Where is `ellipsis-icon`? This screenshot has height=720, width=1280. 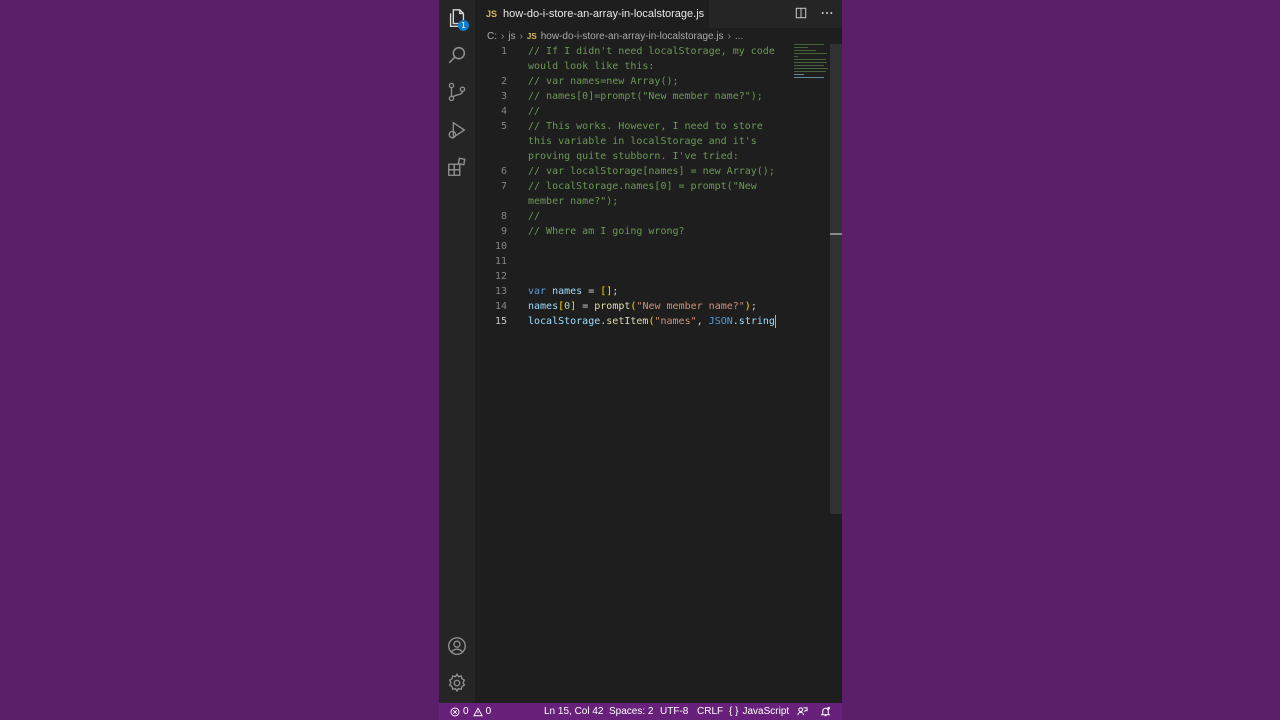 ellipsis-icon is located at coordinates (827, 13).